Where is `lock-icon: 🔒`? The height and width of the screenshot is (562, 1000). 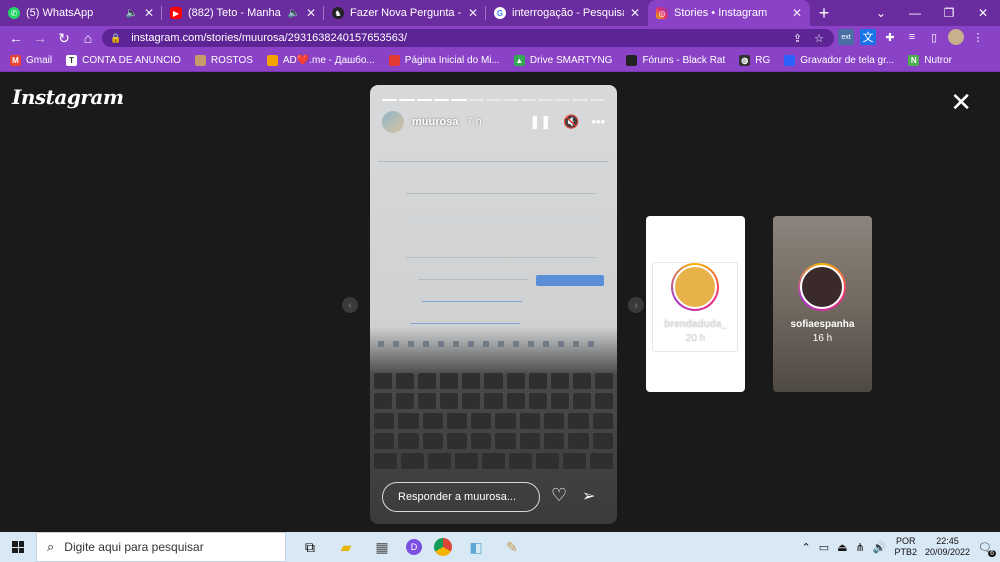
lock-icon: 🔒 is located at coordinates (115, 38).